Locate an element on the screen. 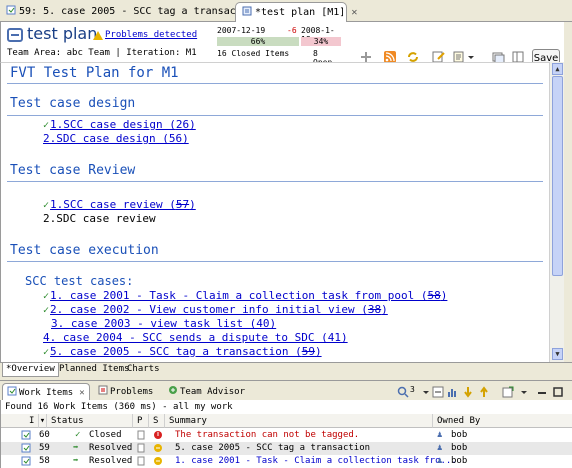 The image size is (572, 468). column-header-status: Status is located at coordinates (90, 421).